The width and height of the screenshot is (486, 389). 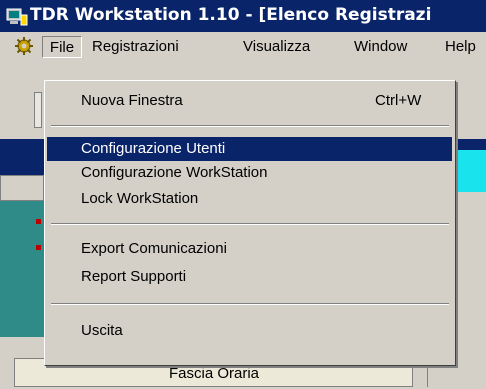 I want to click on background-panel, so click(x=23, y=269).